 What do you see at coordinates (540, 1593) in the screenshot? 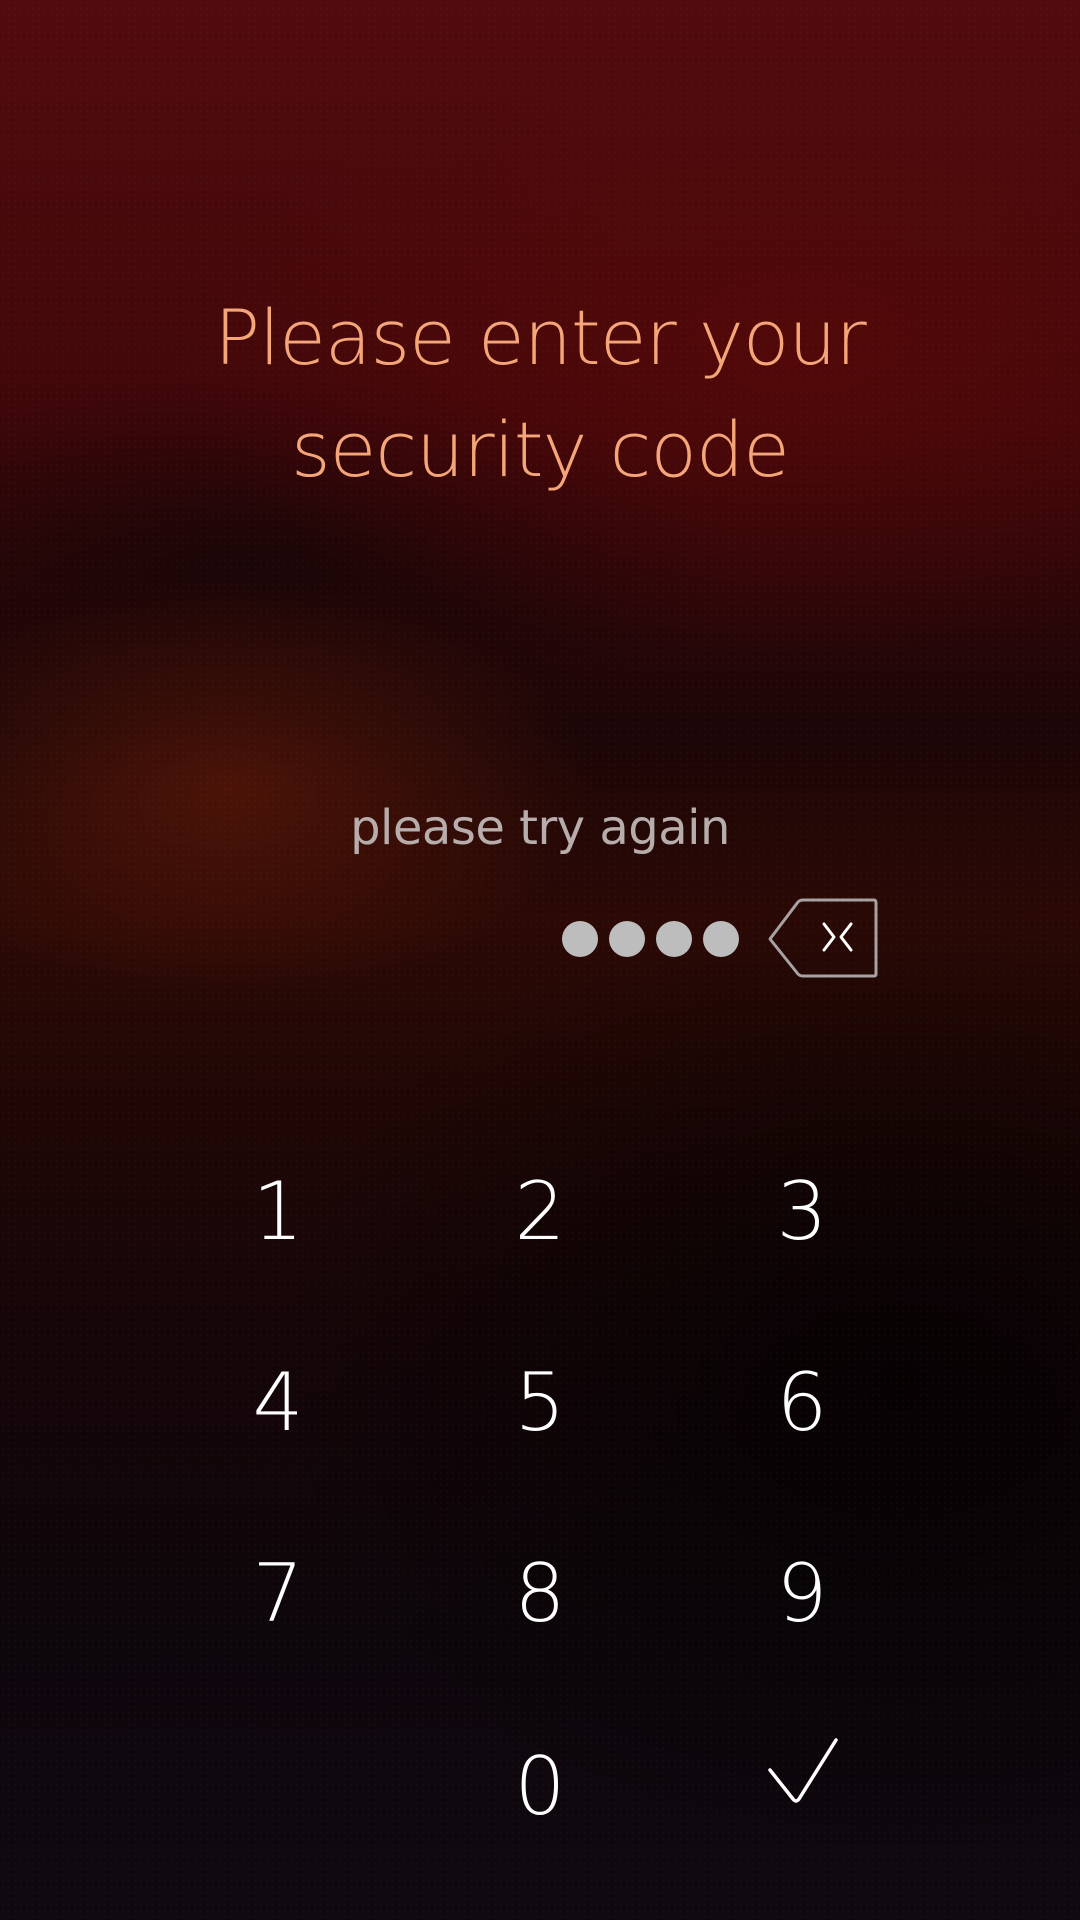
I see `keypad-key-8: 8` at bounding box center [540, 1593].